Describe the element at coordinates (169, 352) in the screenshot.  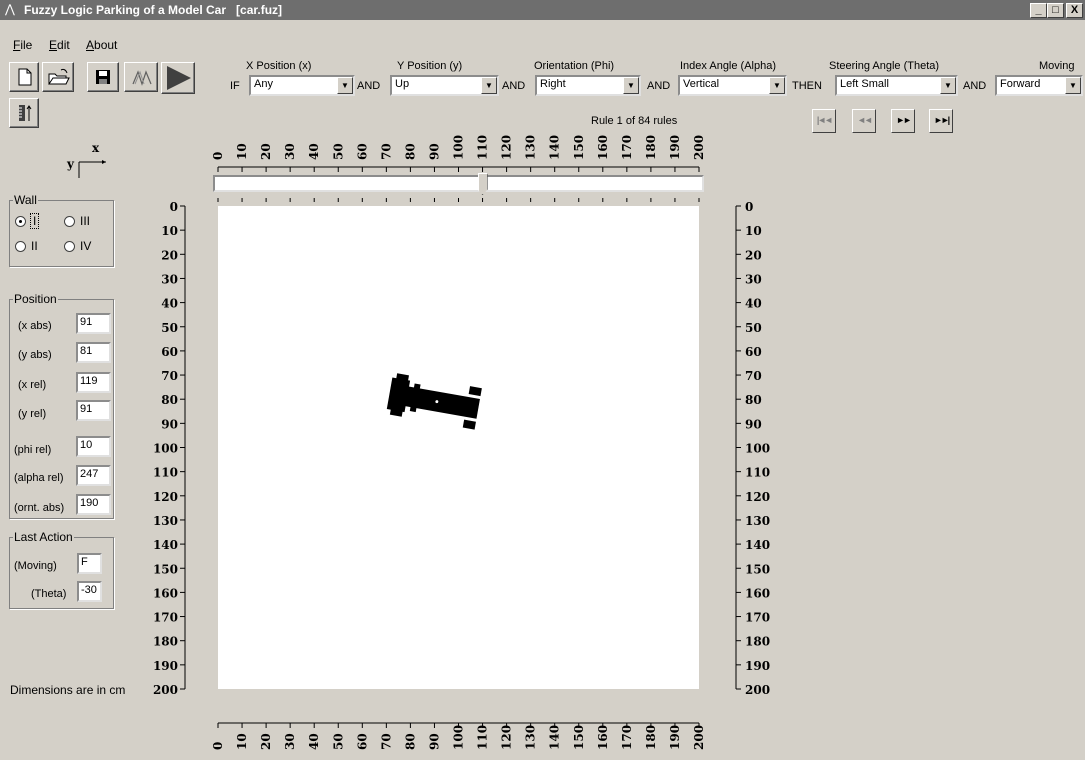
I see `scale-tick-label: 60` at that location.